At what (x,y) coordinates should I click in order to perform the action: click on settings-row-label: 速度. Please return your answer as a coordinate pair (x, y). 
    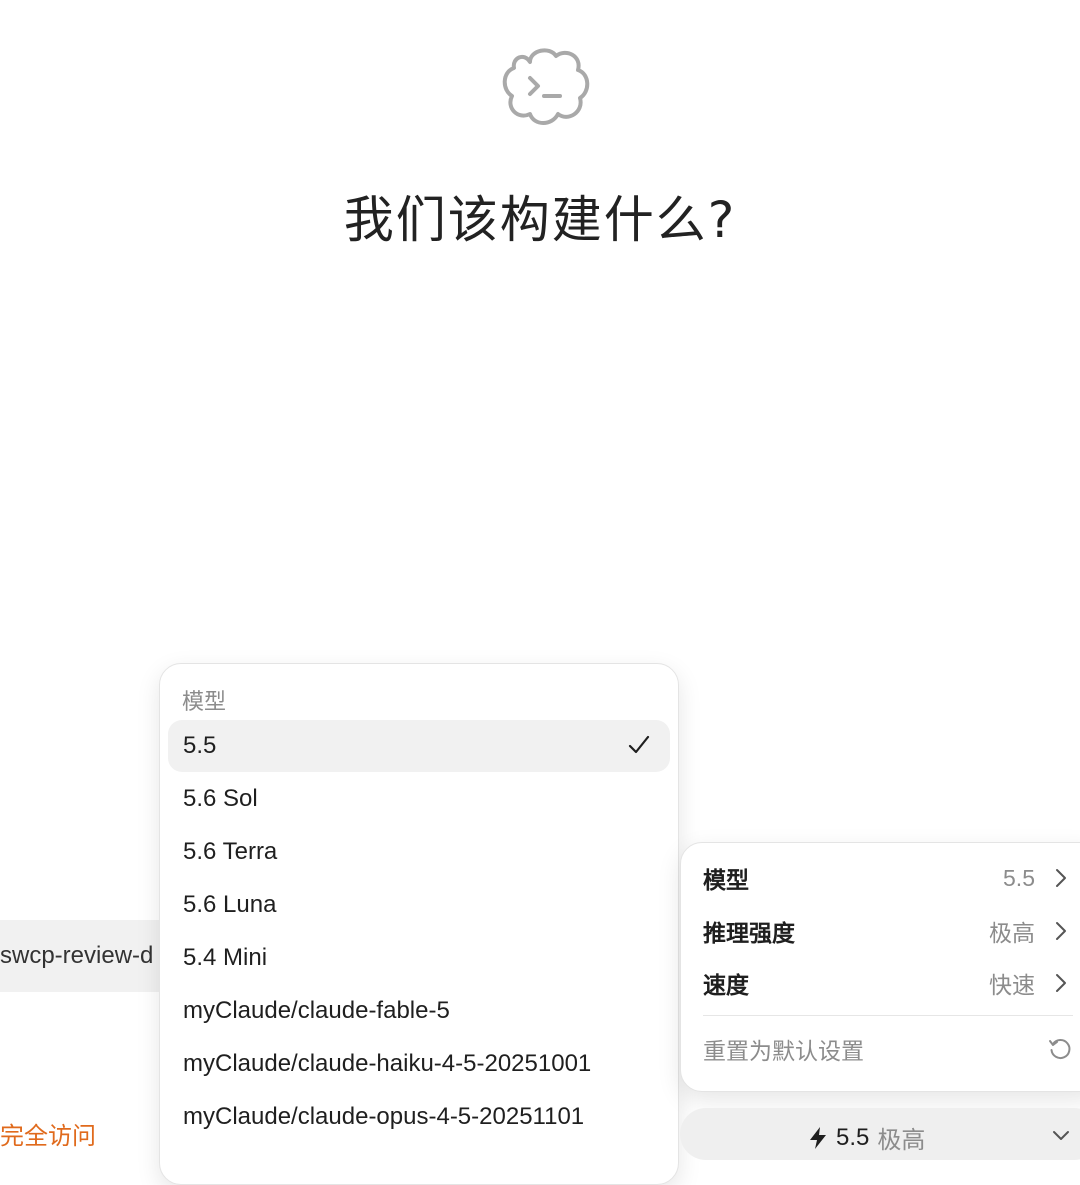
    Looking at the image, I should click on (726, 985).